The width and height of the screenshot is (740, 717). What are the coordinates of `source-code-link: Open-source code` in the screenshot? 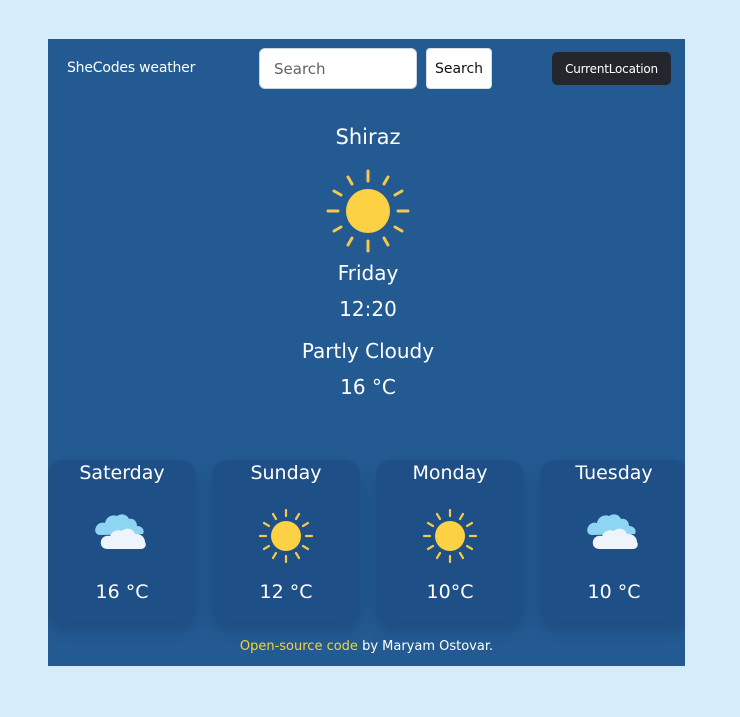 It's located at (299, 646).